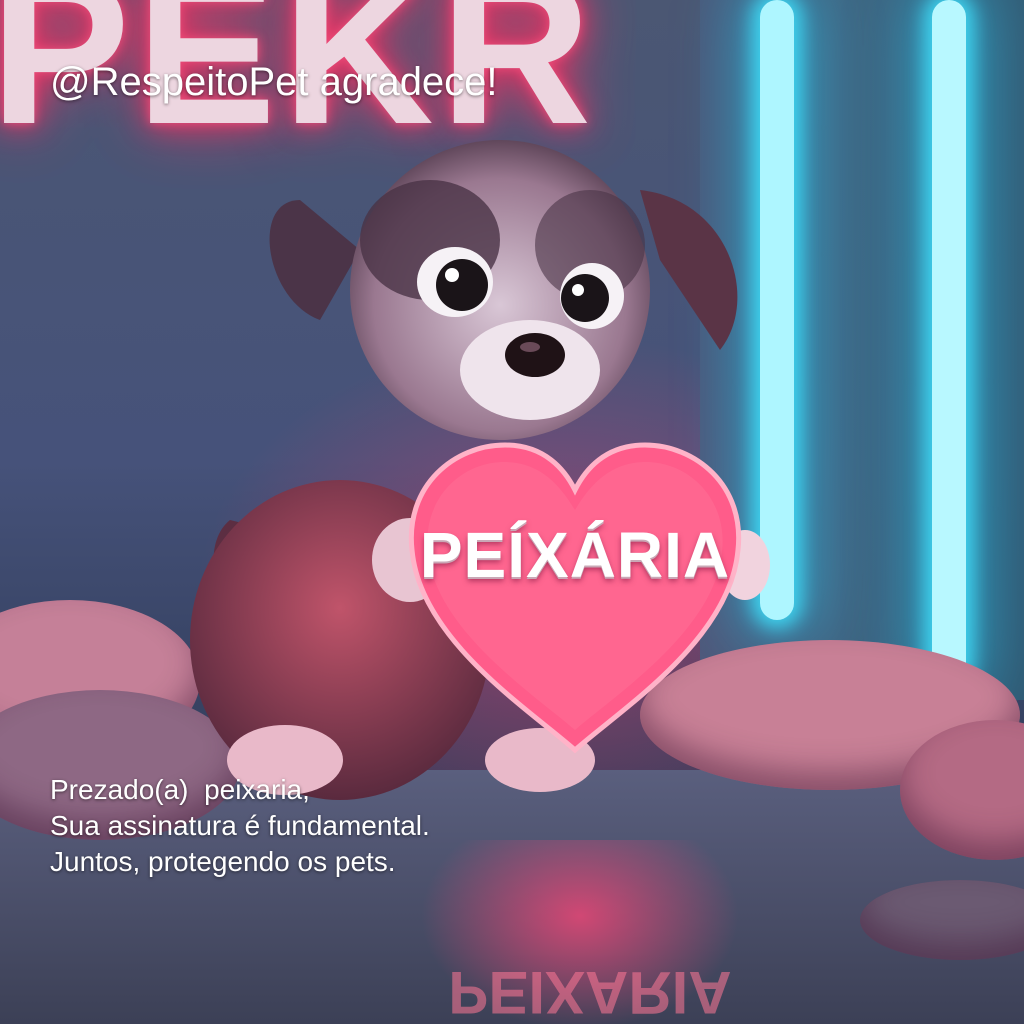 The image size is (1024, 1024). I want to click on heart-sign: PEÍXÁRIA, so click(575, 595).